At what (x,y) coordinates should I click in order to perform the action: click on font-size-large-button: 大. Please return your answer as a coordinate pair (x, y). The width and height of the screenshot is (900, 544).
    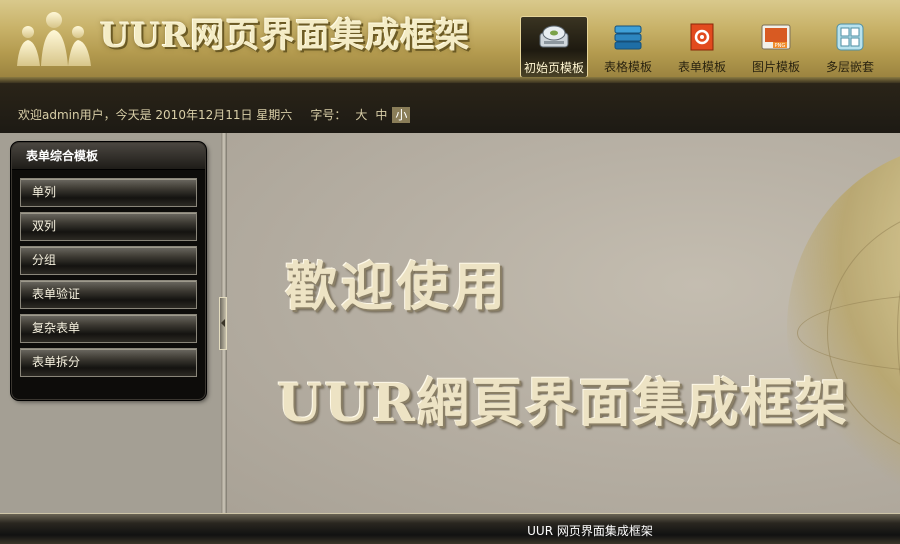
    Looking at the image, I should click on (361, 115).